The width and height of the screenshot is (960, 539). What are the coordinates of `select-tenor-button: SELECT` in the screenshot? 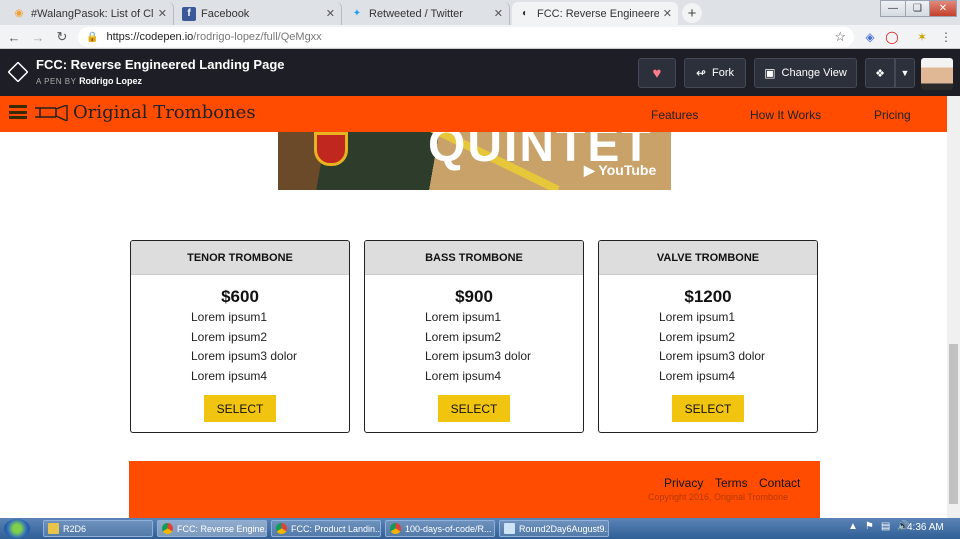 It's located at (240, 408).